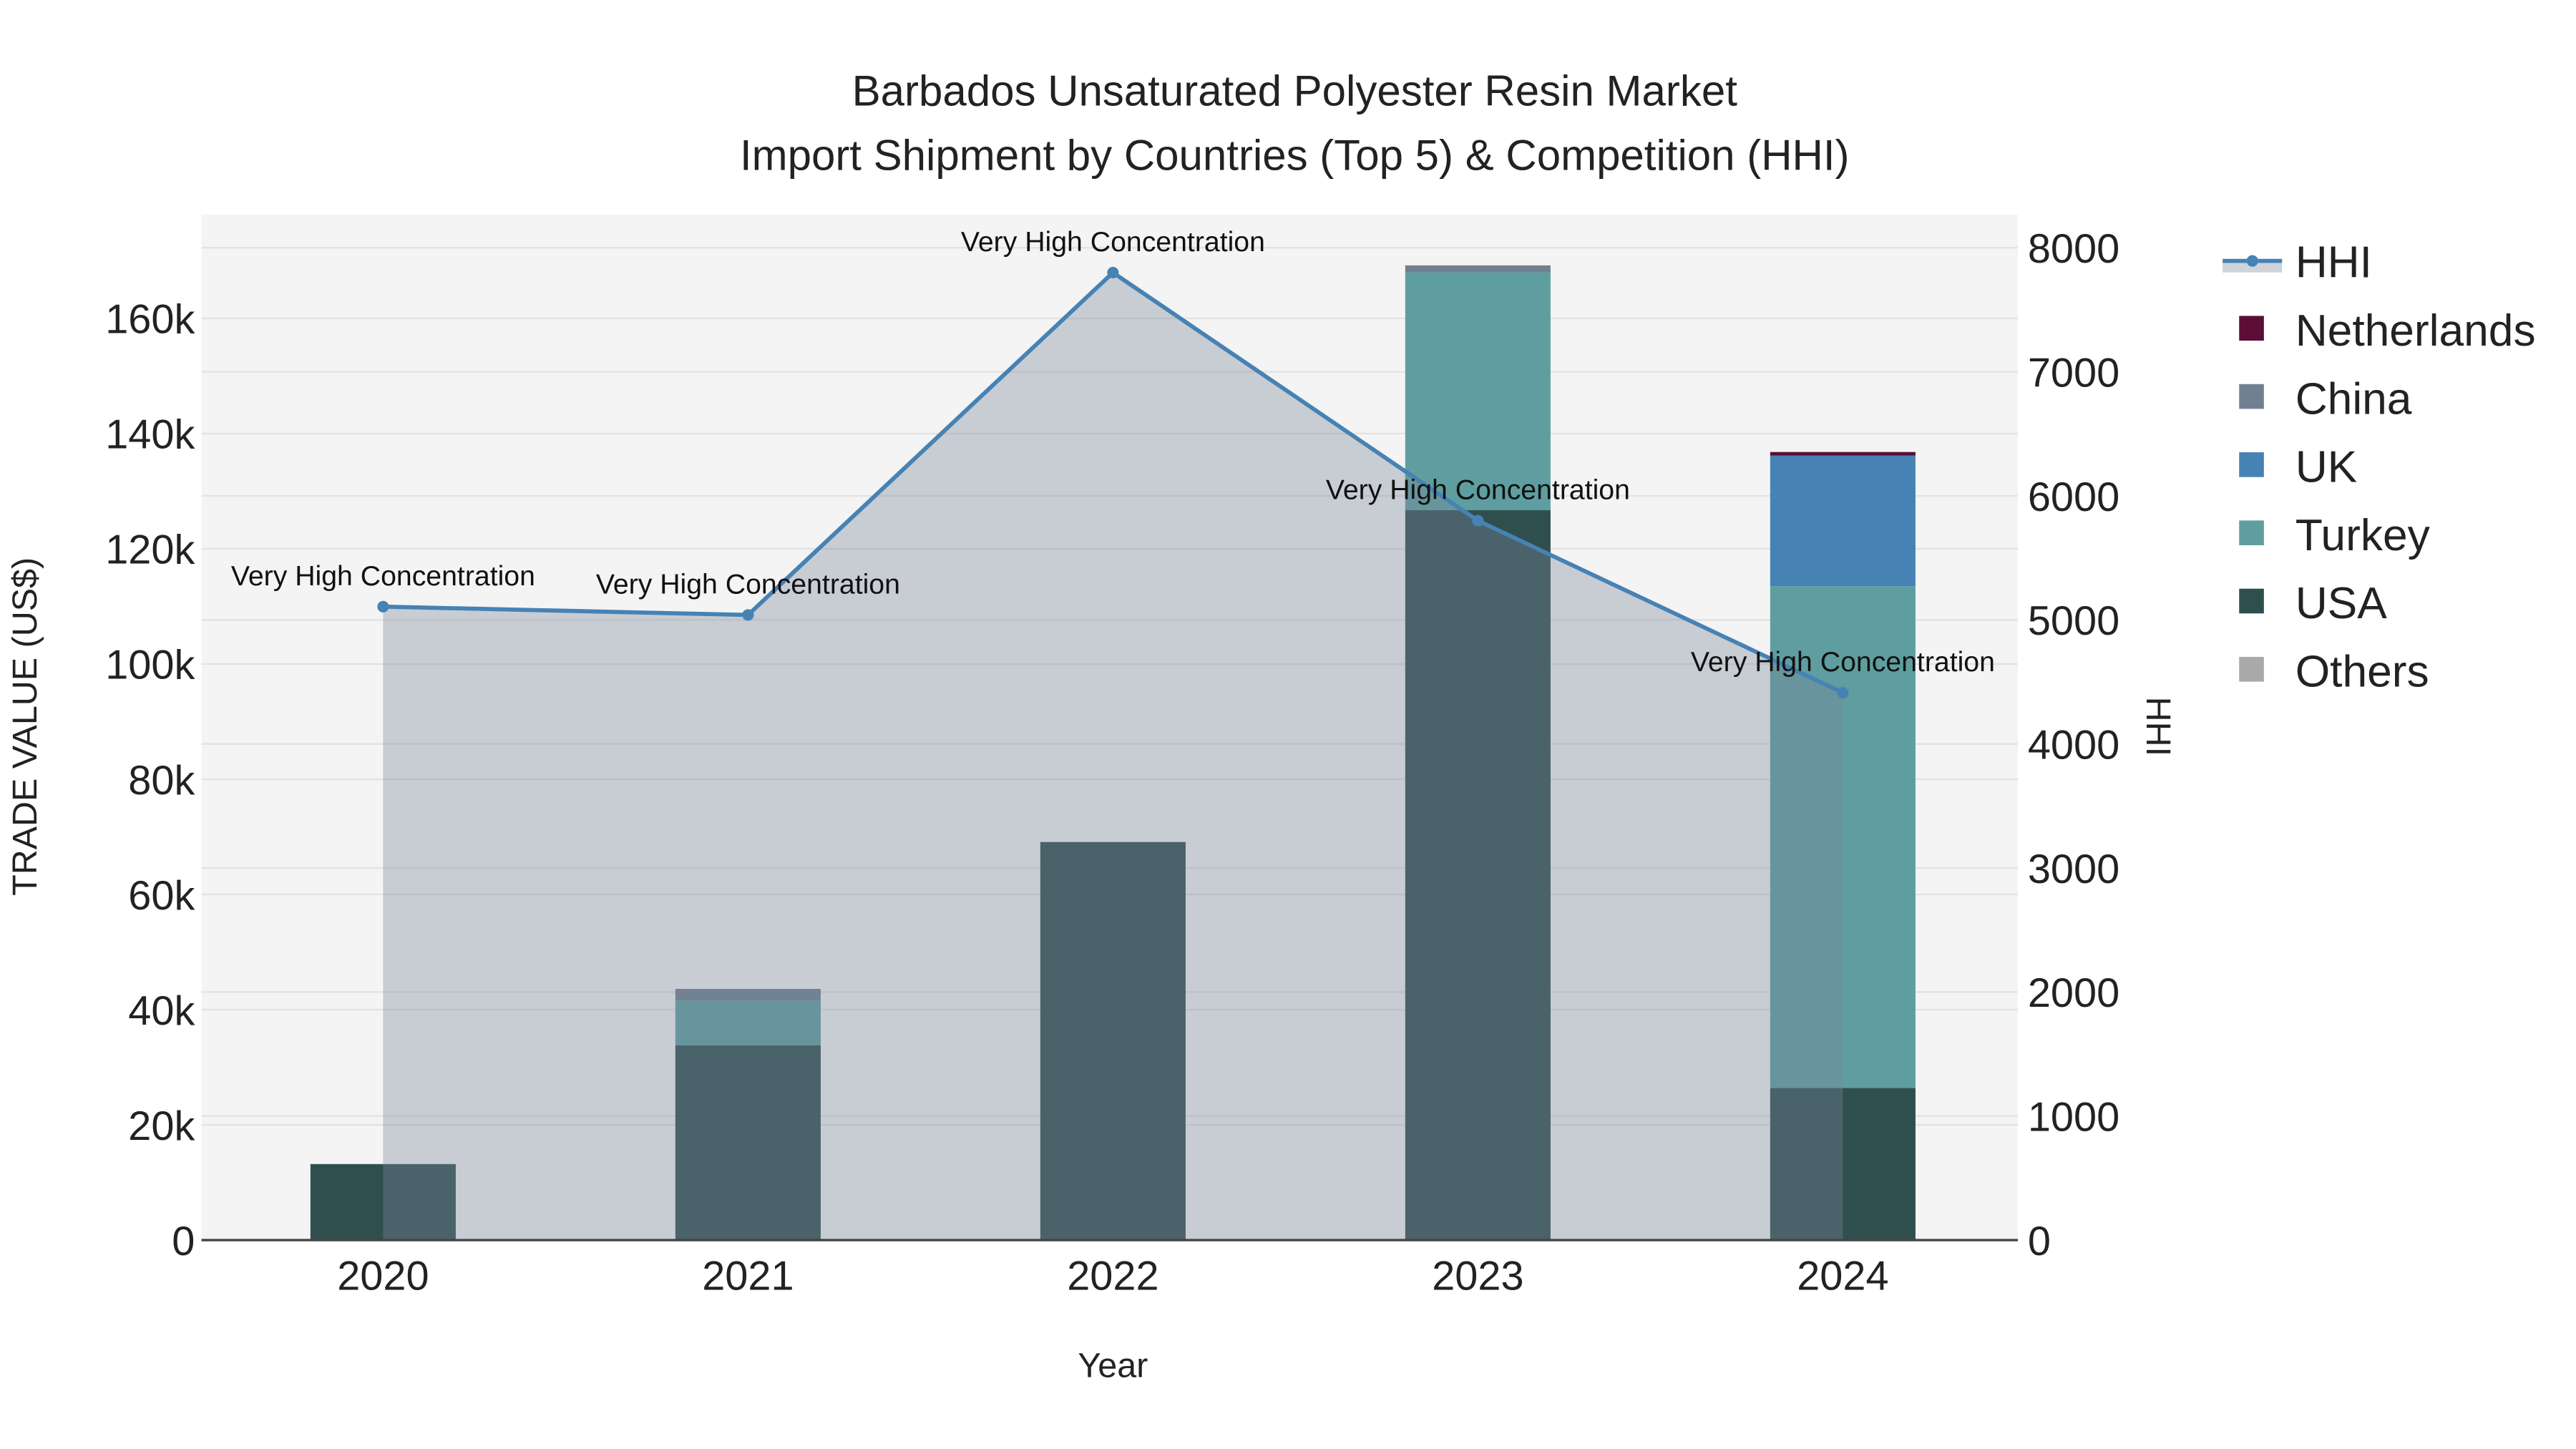 This screenshot has height=1449, width=2576. Describe the element at coordinates (2327, 467) in the screenshot. I see `legend-label-uk: UK` at that location.